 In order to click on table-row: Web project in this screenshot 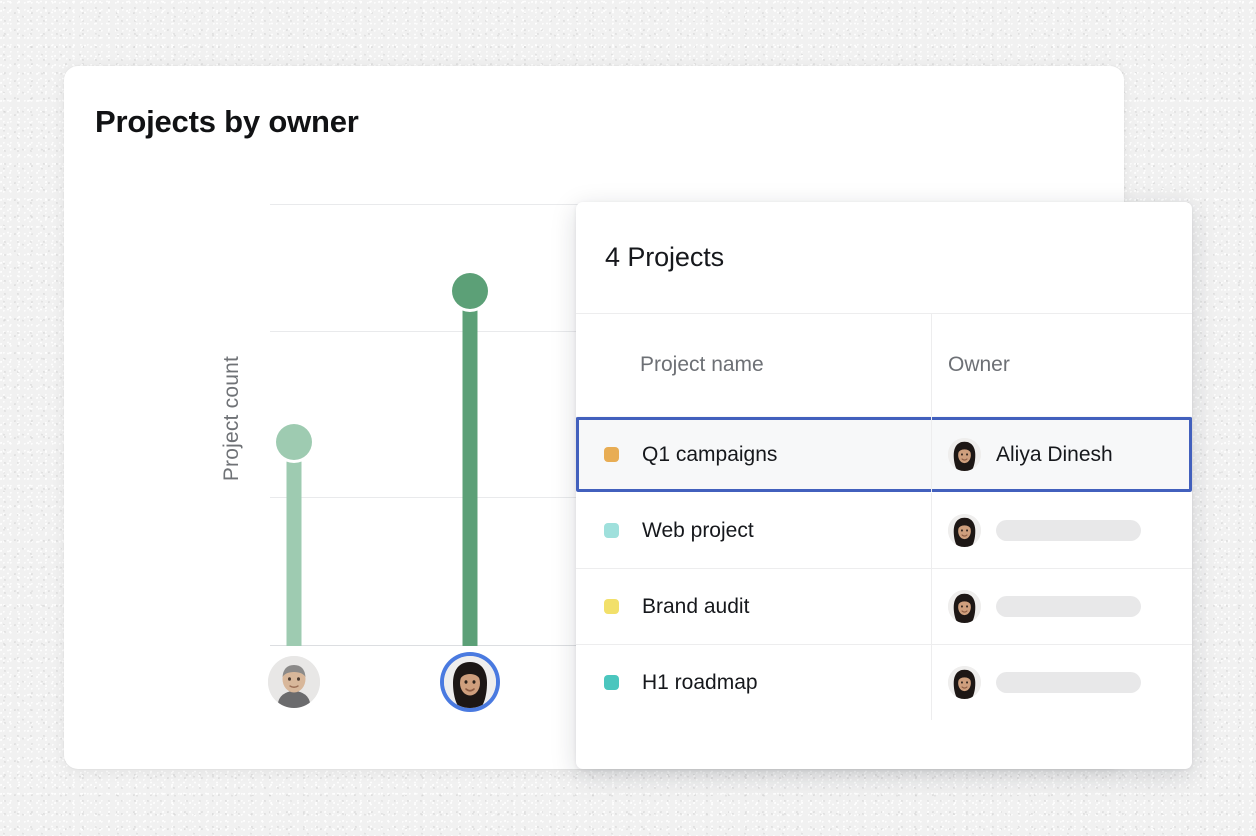, I will do `click(884, 530)`.